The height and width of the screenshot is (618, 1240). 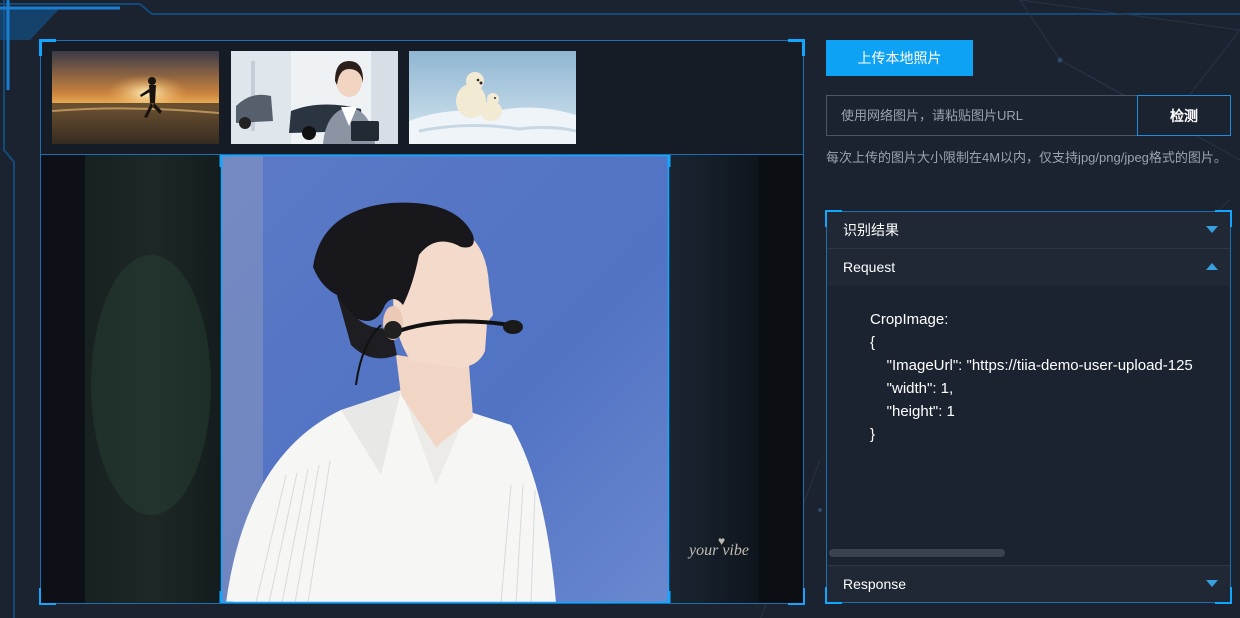 I want to click on response-section-header: Response, so click(x=1028, y=583).